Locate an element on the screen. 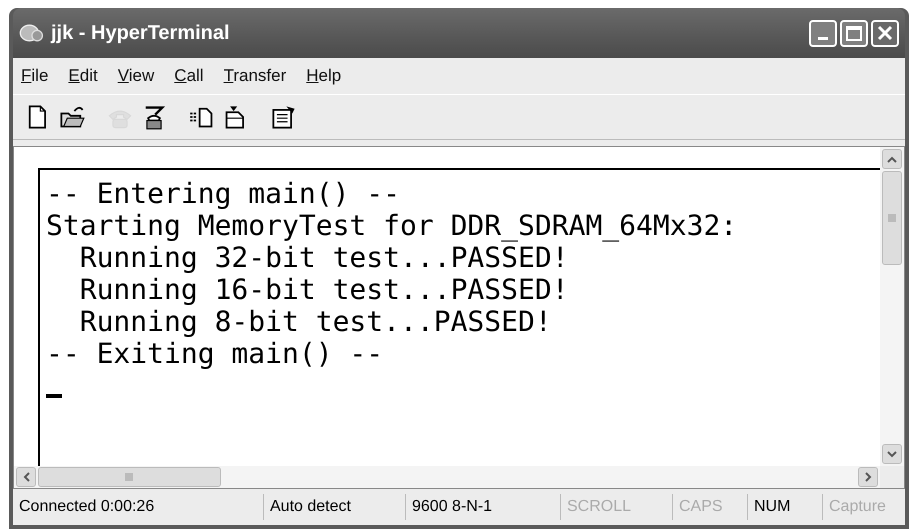 This screenshot has width=909, height=529. chevron-up-icon is located at coordinates (892, 159).